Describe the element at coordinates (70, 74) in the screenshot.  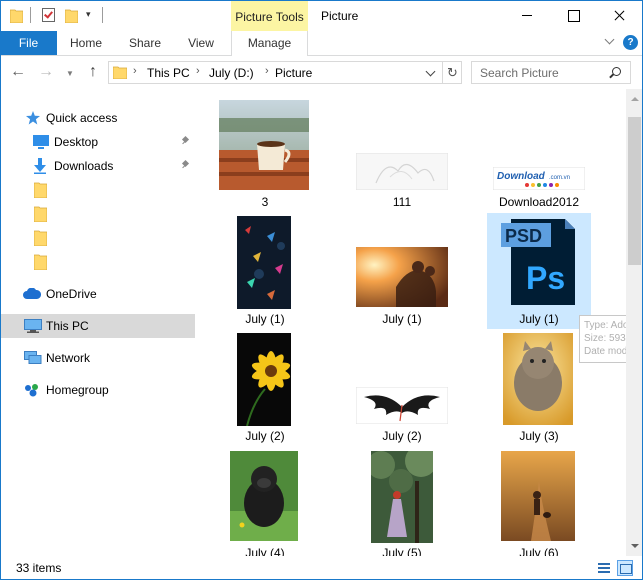
I see `recent-locations-icon: ▼` at that location.